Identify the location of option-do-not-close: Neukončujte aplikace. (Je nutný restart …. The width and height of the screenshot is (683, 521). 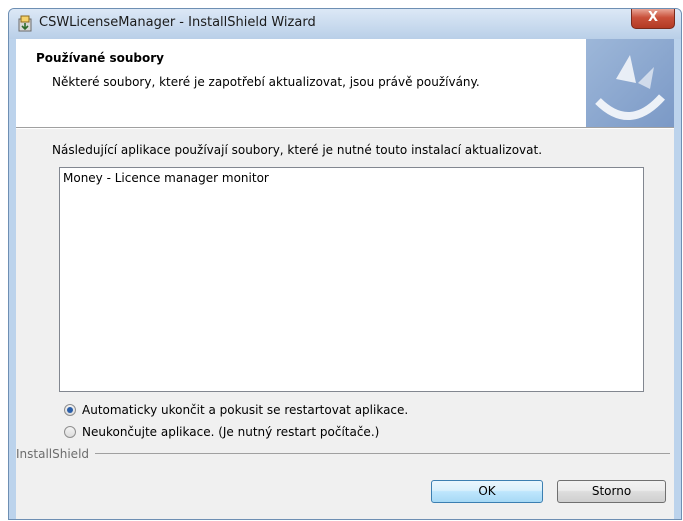
(221, 432).